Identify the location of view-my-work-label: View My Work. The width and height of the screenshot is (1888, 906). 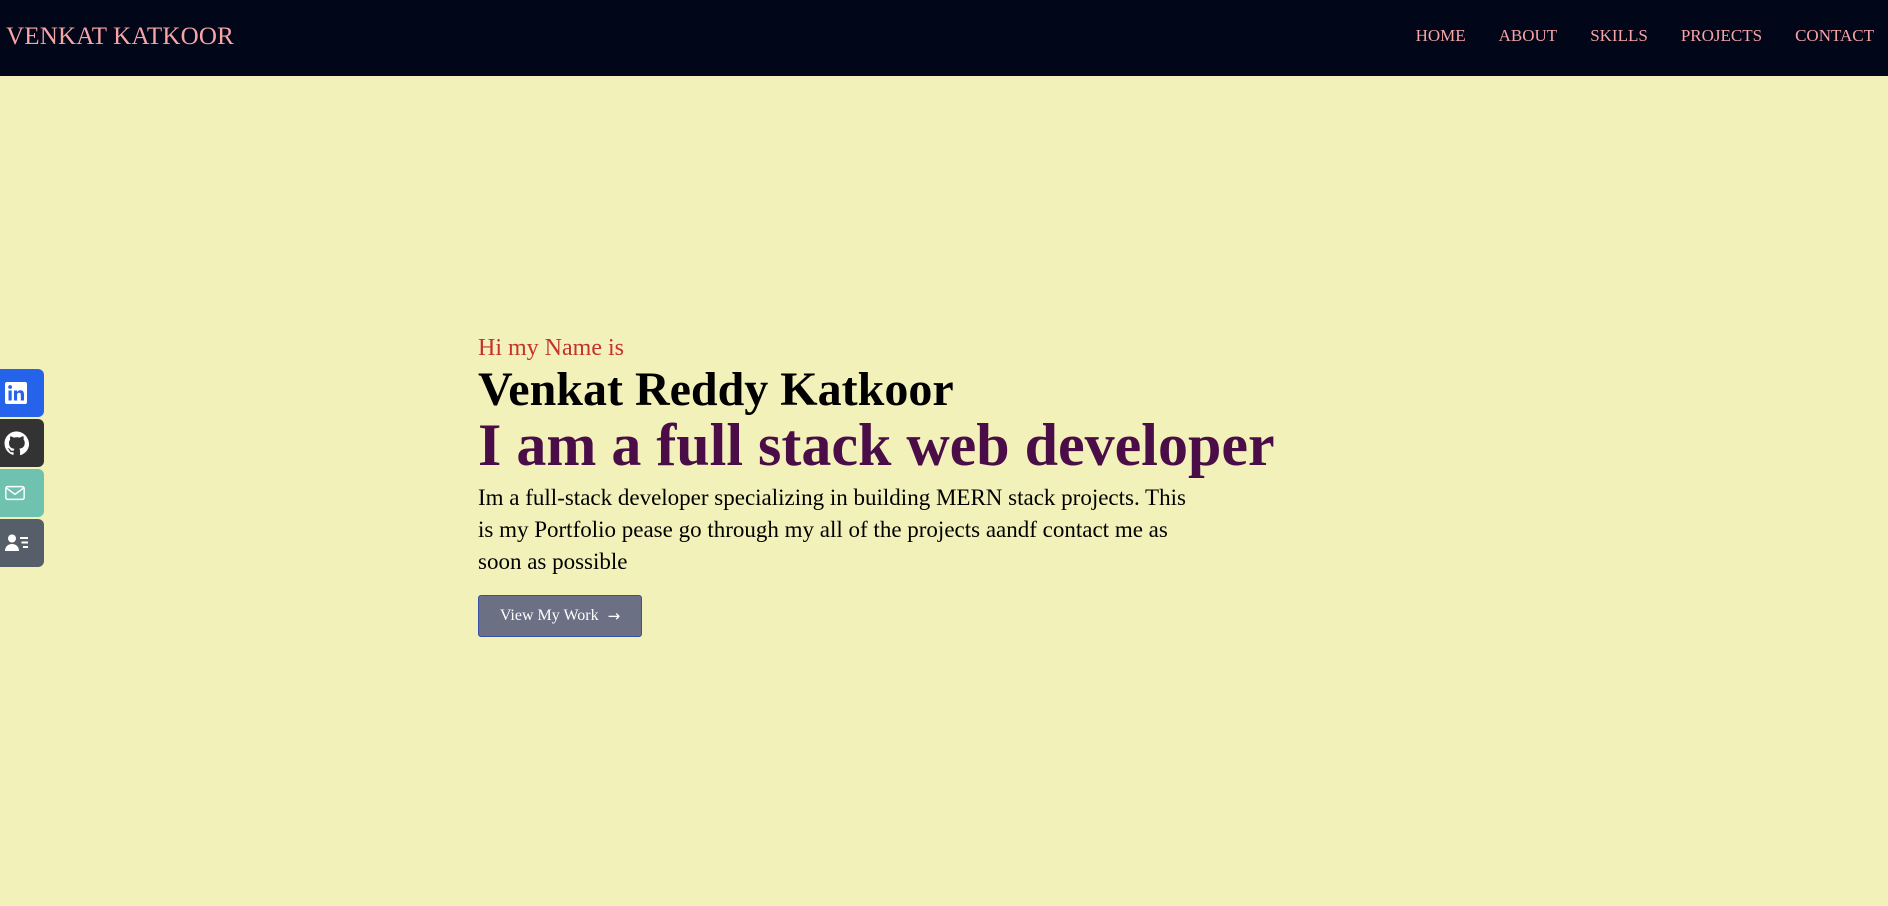
(549, 615).